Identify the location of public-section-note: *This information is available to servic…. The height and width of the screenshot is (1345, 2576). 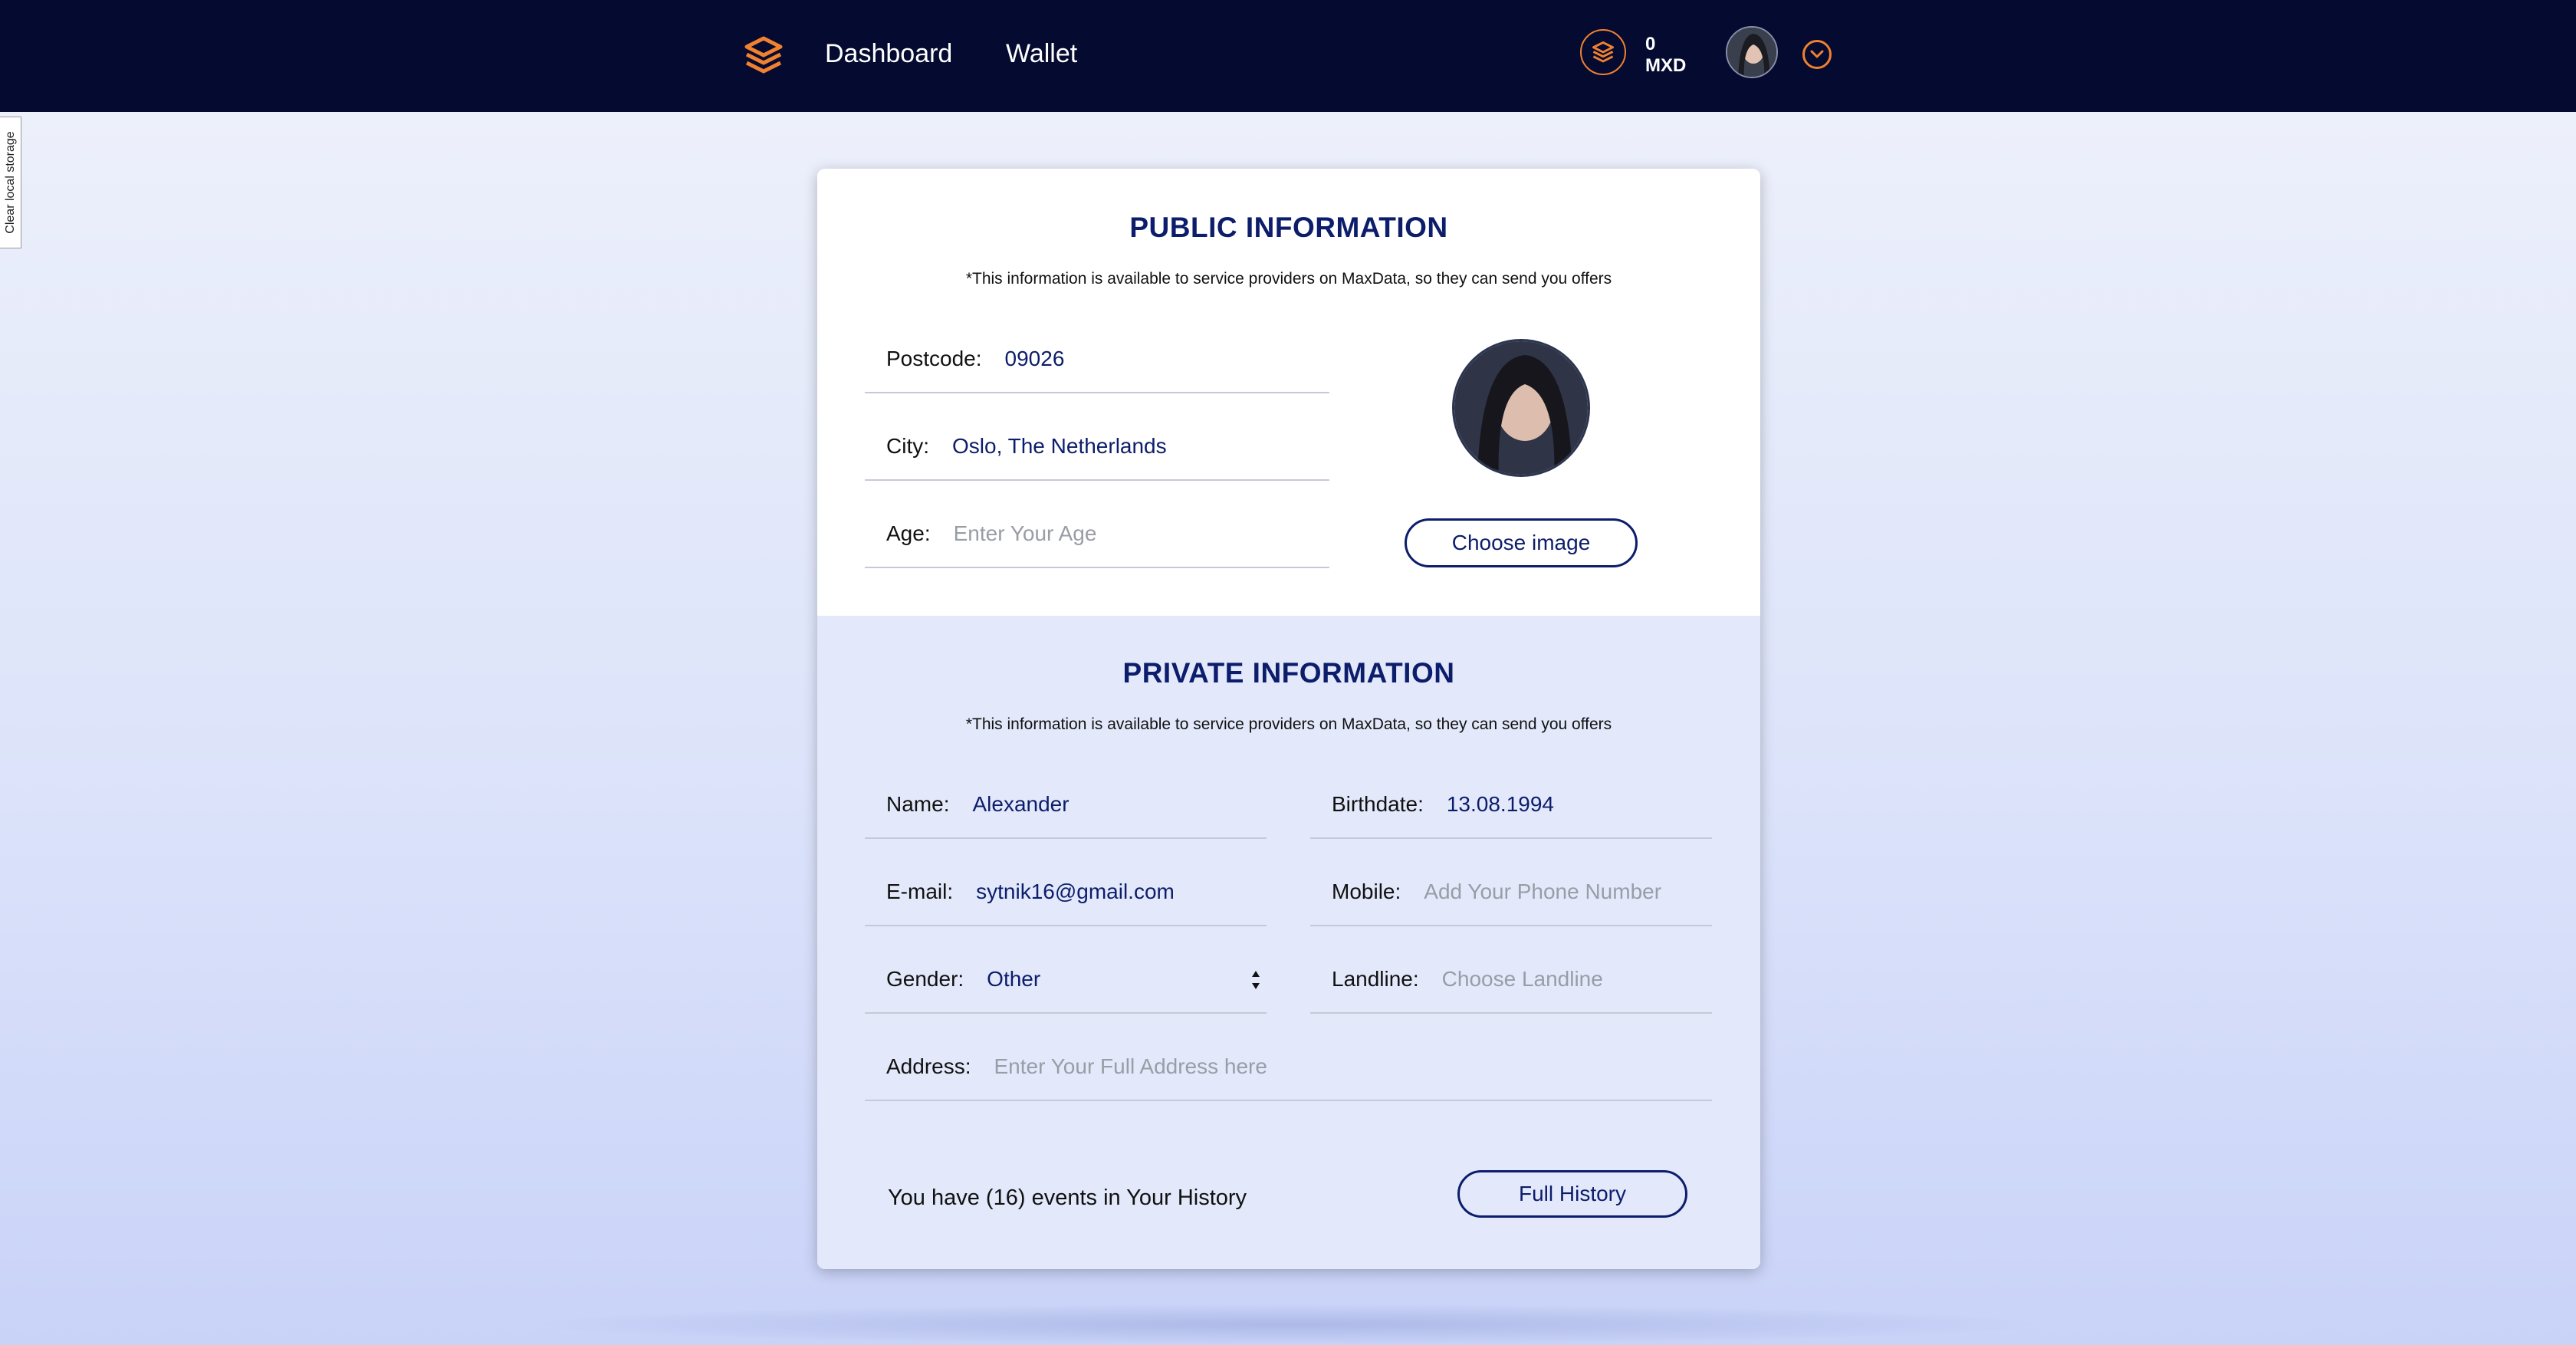
(1288, 279).